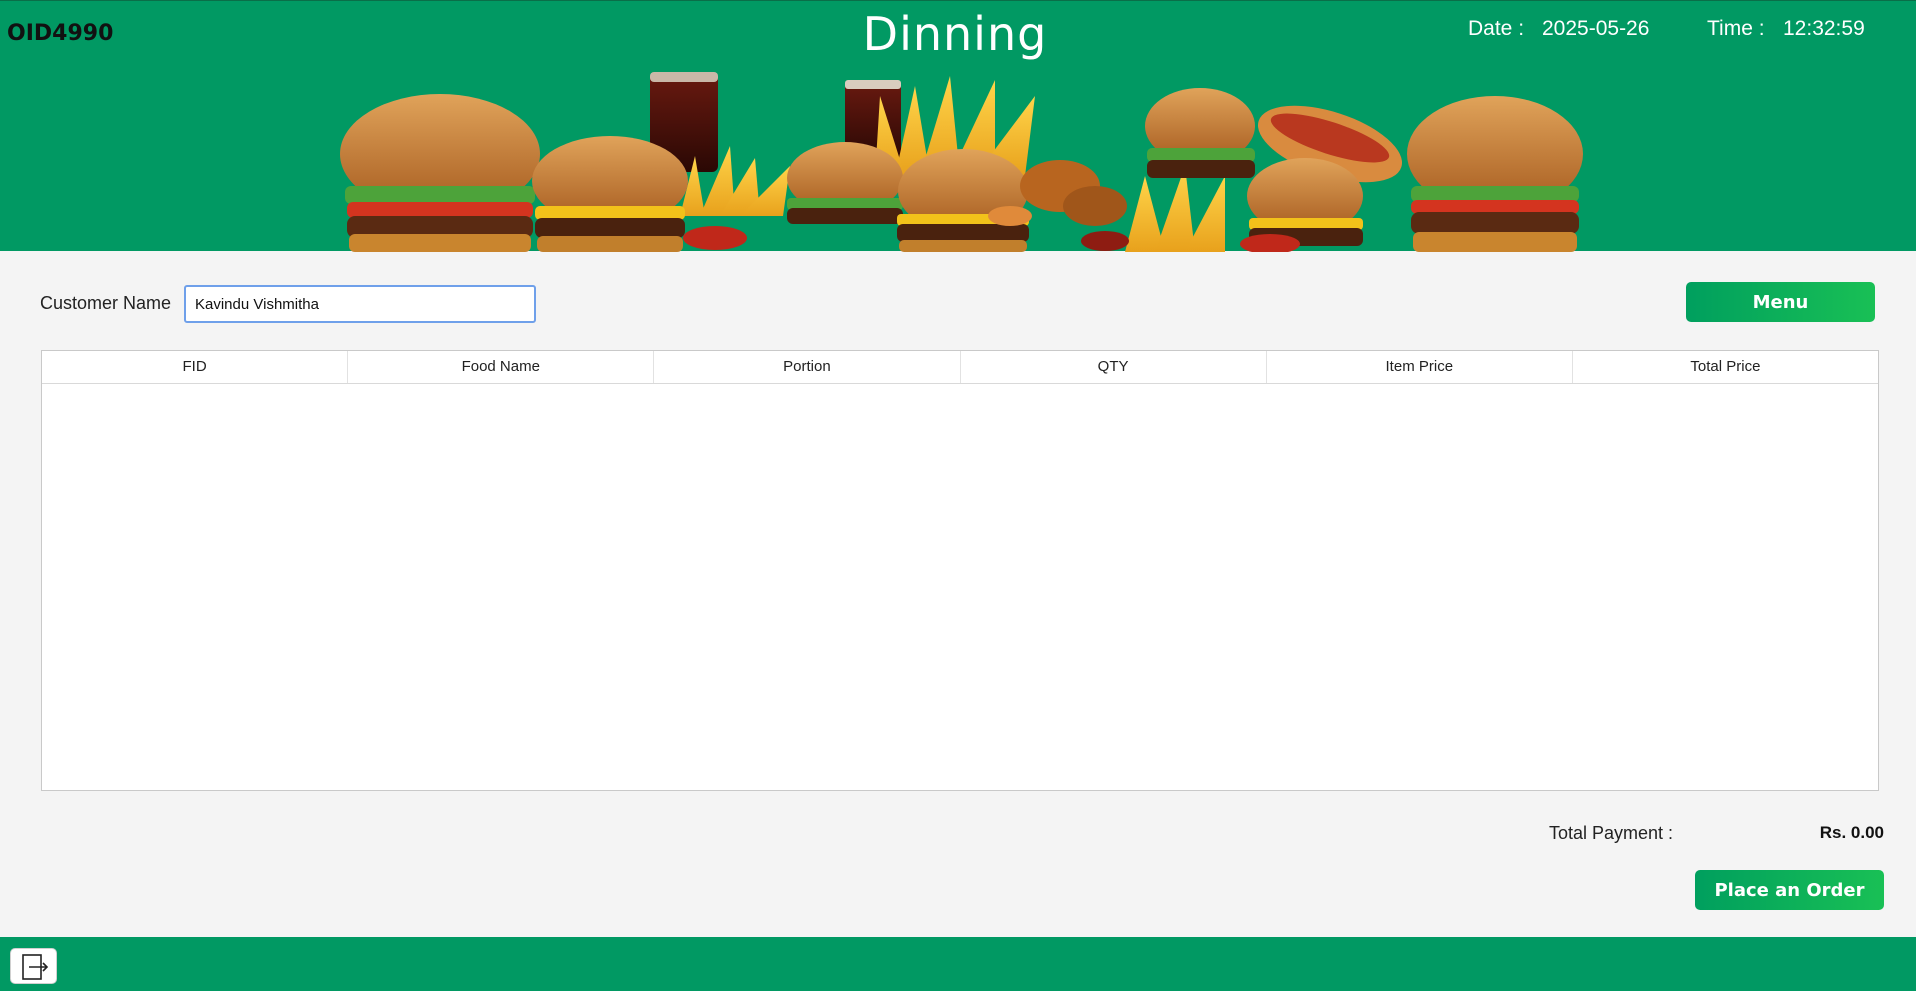 The image size is (1916, 991). I want to click on place-order-button: Place an Order, so click(1789, 890).